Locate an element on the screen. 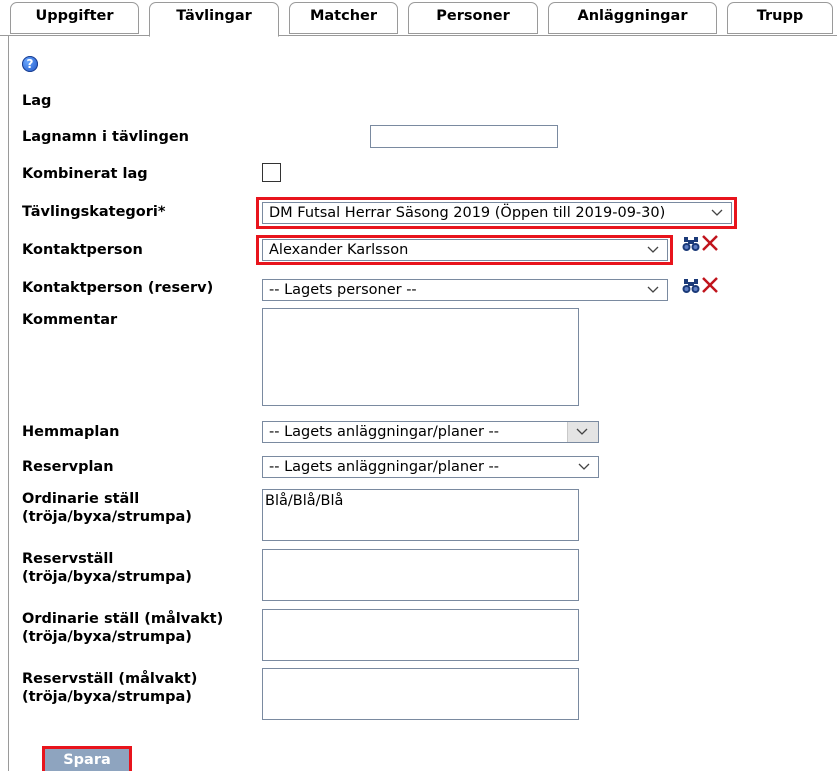  kontakt-highlight is located at coordinates (464, 250).